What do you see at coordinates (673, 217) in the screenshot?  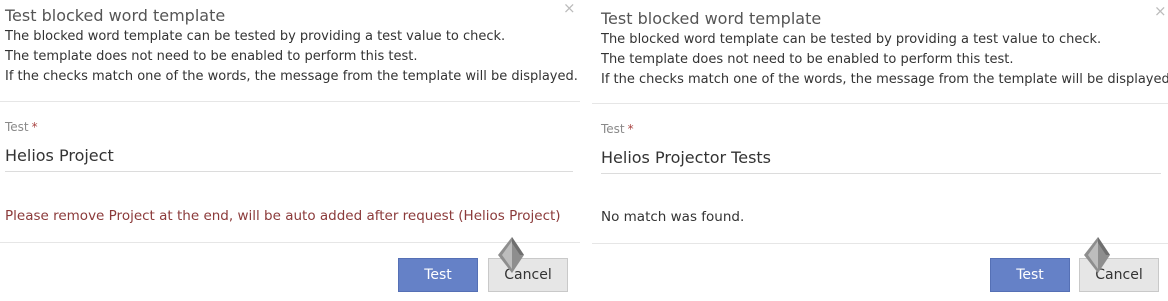 I see `result-message: No match was found.` at bounding box center [673, 217].